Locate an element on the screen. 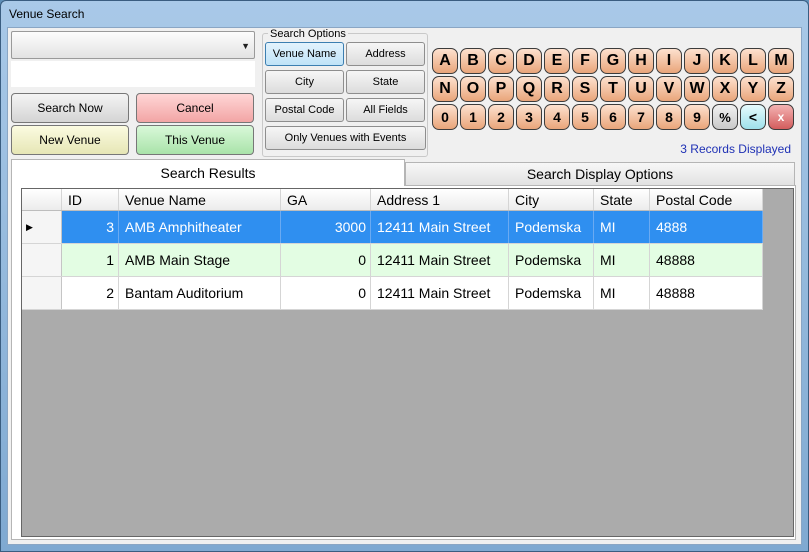 The width and height of the screenshot is (809, 552). venue-name-option-button: Venue Name is located at coordinates (304, 54).